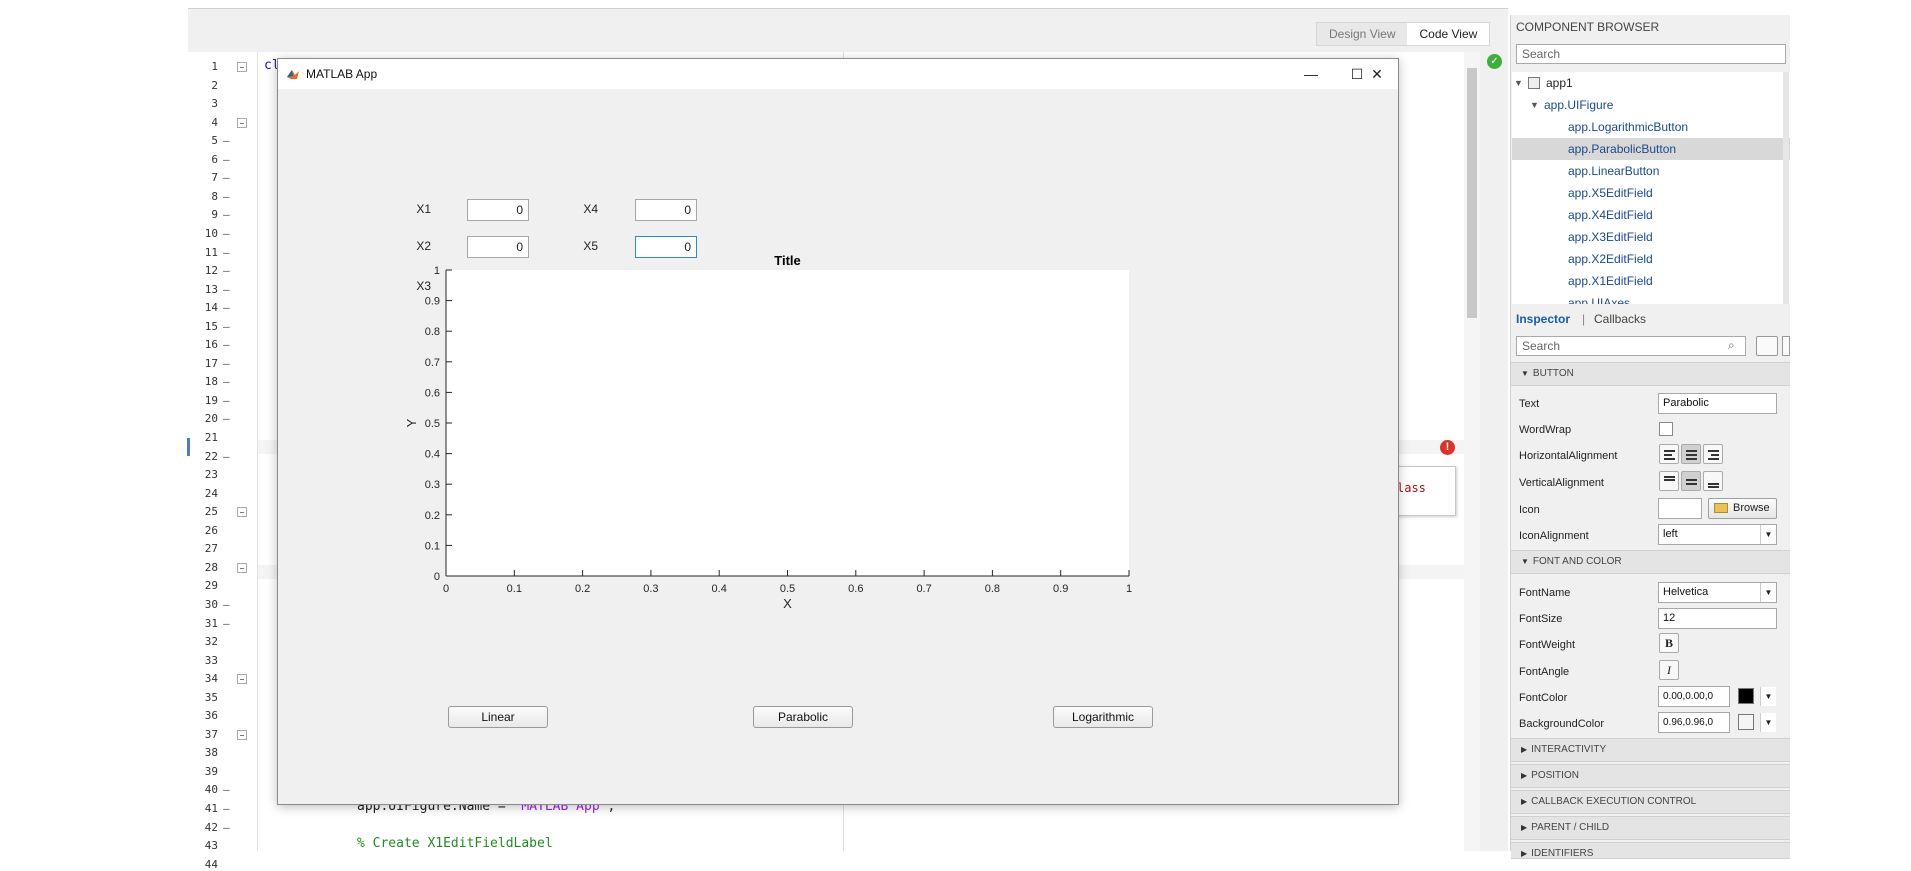 The image size is (1911, 871). Describe the element at coordinates (1651, 193) in the screenshot. I see `tree-item: app.X5EditField` at that location.